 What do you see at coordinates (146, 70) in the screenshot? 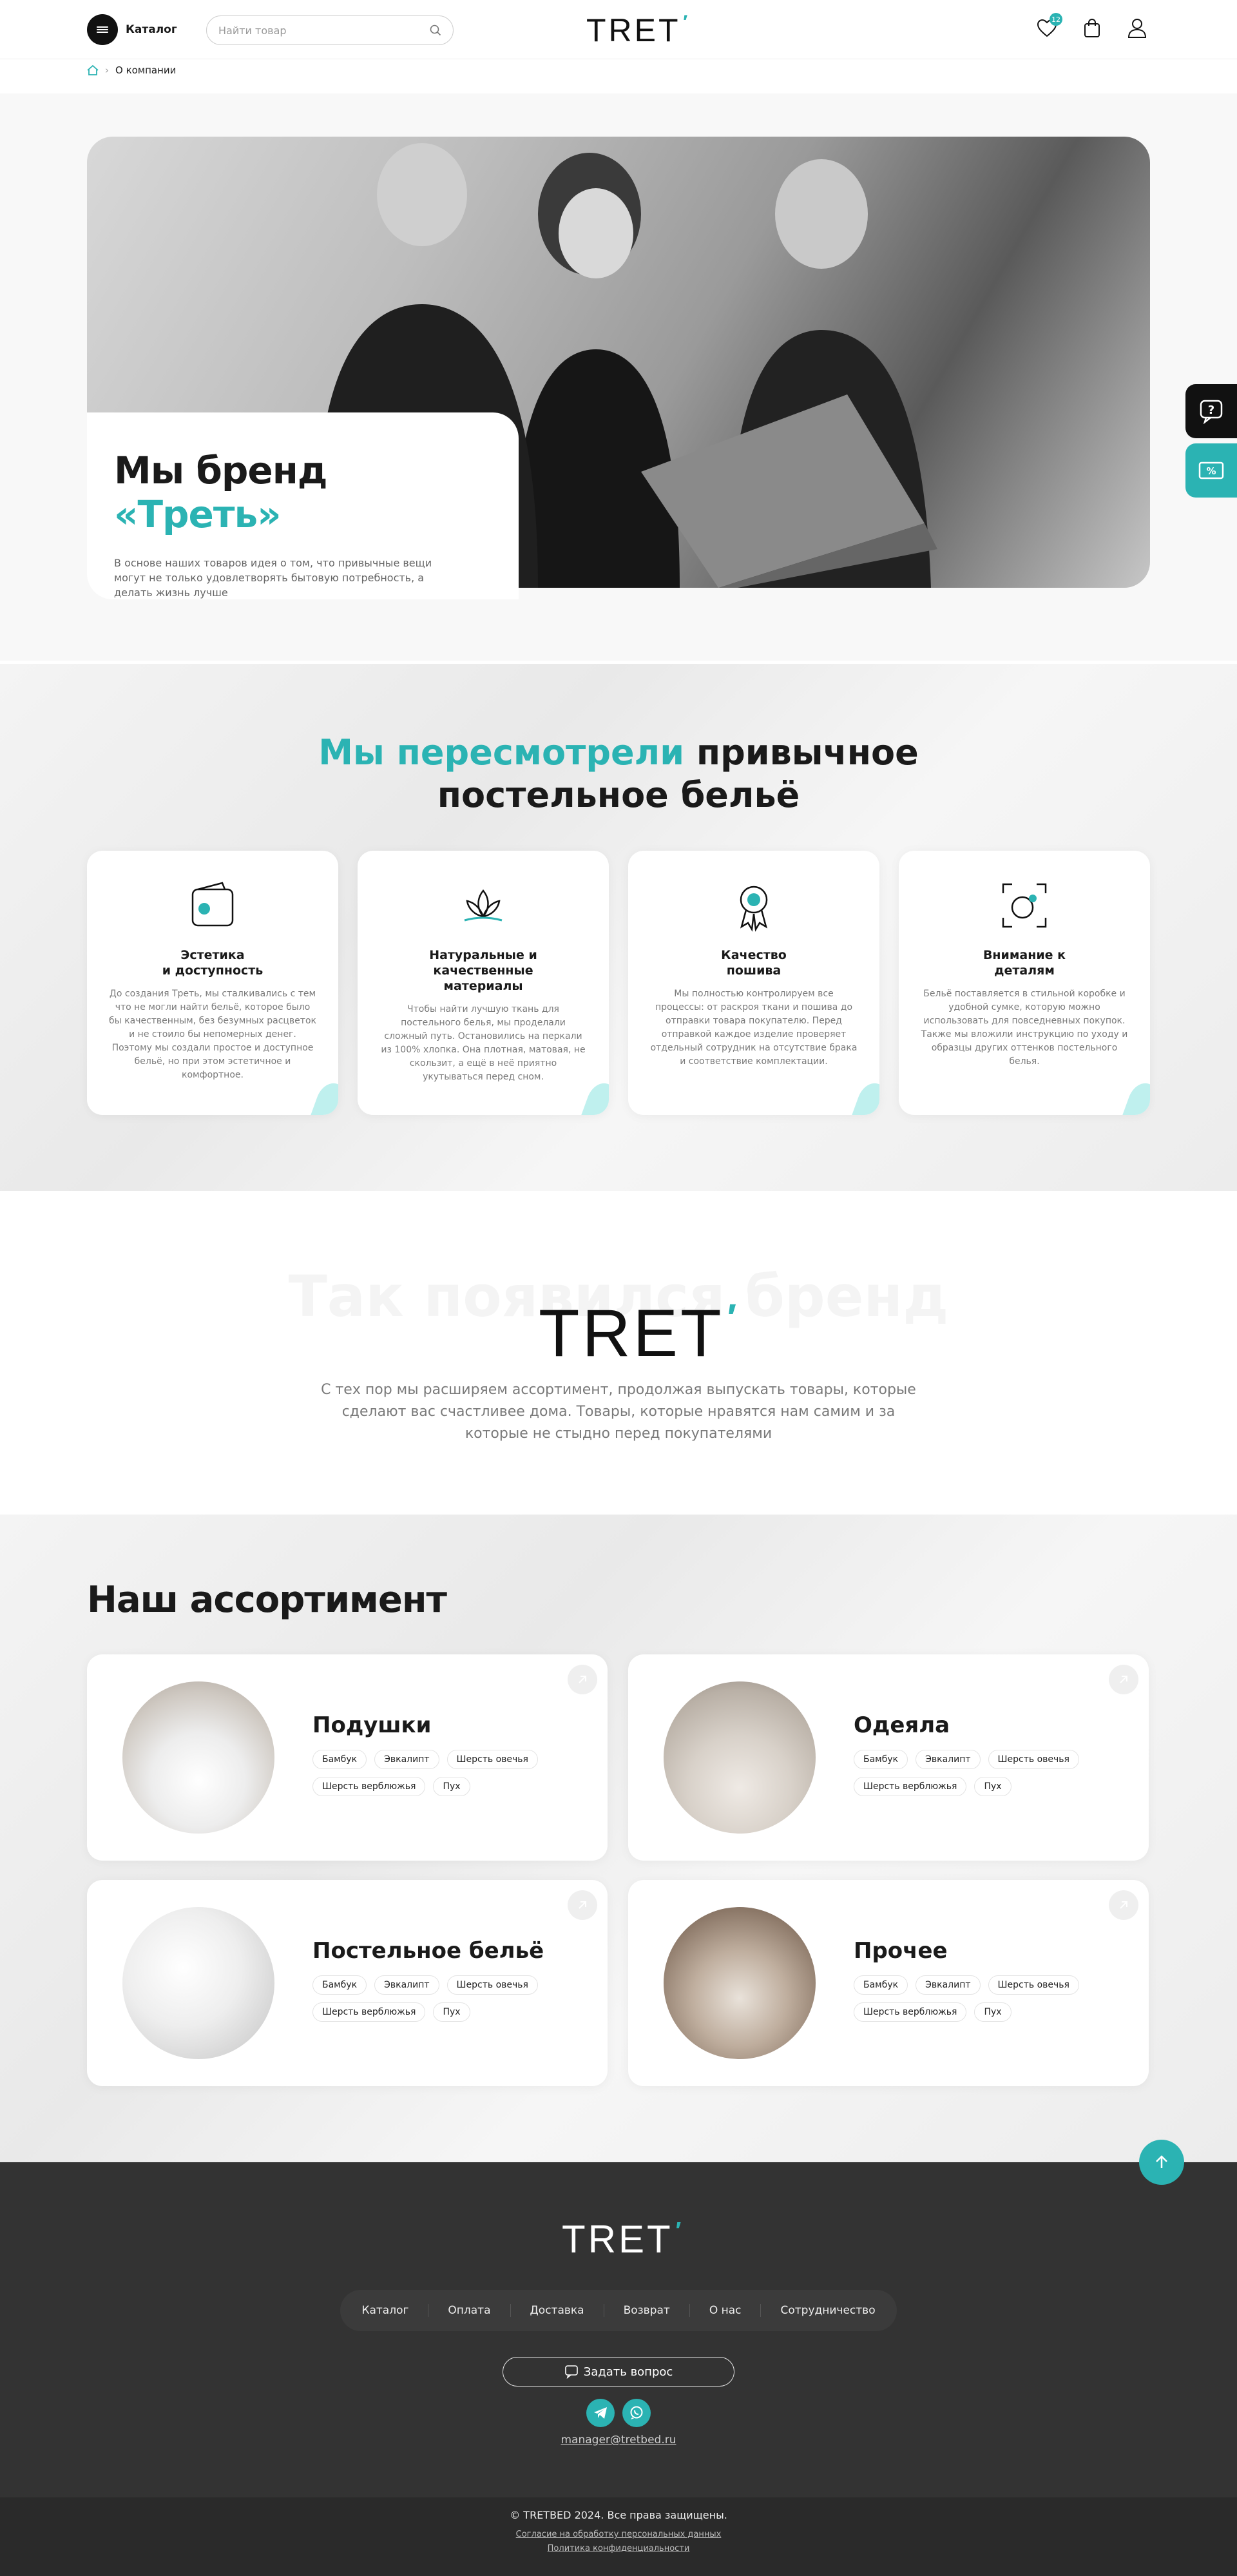
I see `breadcrumb-current: О компании` at bounding box center [146, 70].